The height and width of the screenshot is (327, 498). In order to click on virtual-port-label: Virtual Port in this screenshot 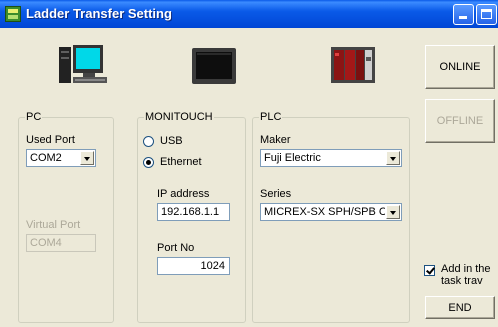, I will do `click(53, 225)`.